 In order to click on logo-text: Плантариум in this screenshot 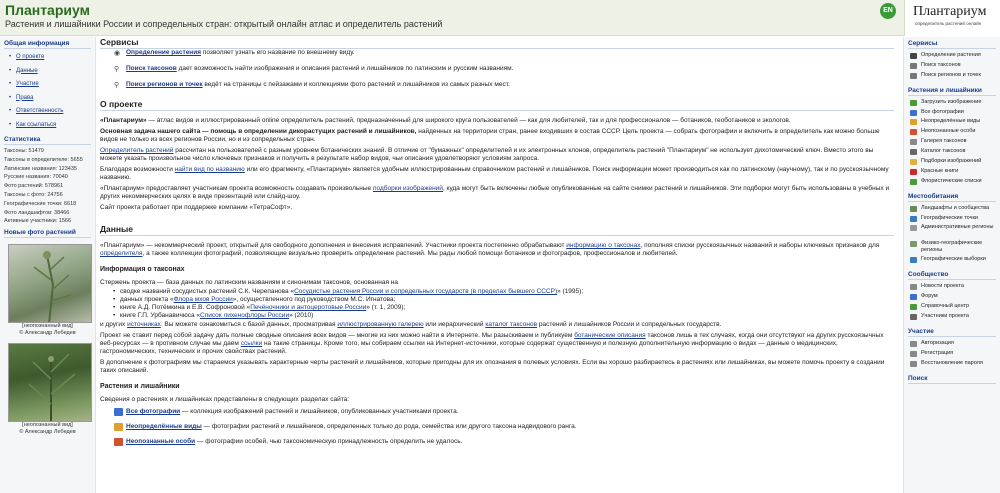, I will do `click(950, 11)`.